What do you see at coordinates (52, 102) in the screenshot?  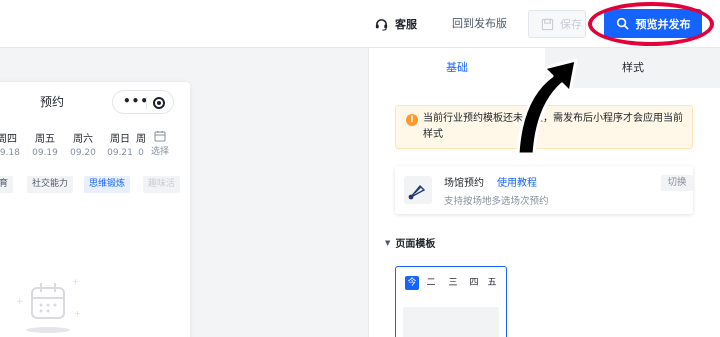 I see `phone-page-title: 预约` at bounding box center [52, 102].